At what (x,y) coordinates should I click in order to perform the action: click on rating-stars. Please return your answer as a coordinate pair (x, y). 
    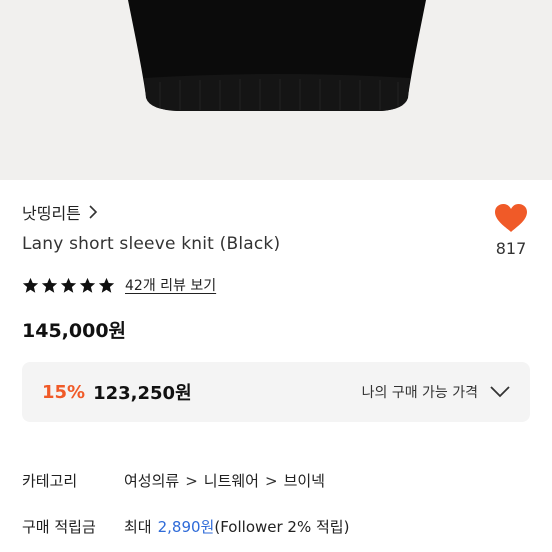
    Looking at the image, I should click on (68, 285).